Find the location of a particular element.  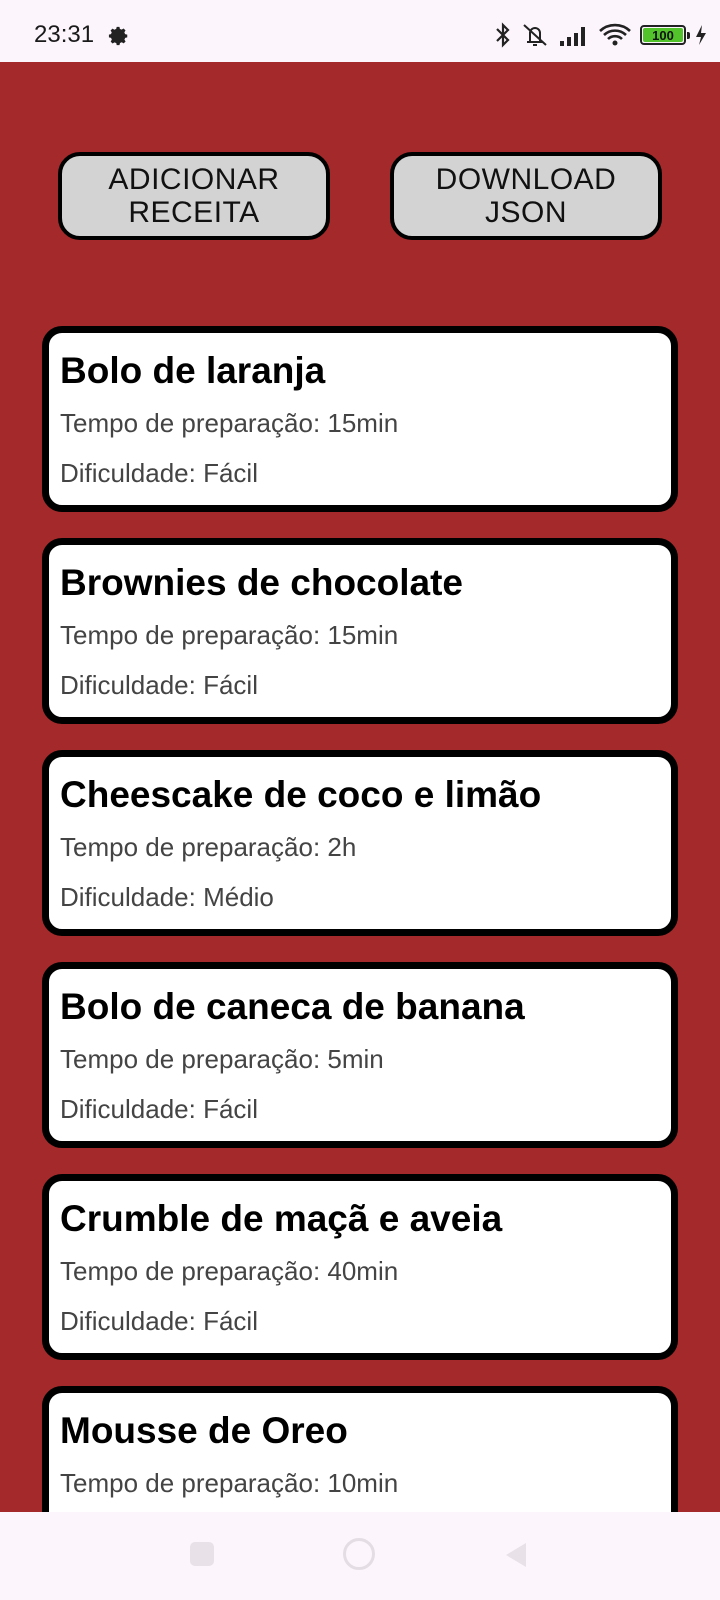

recipe-name: Crumble de maçã e aveia is located at coordinates (281, 1218).